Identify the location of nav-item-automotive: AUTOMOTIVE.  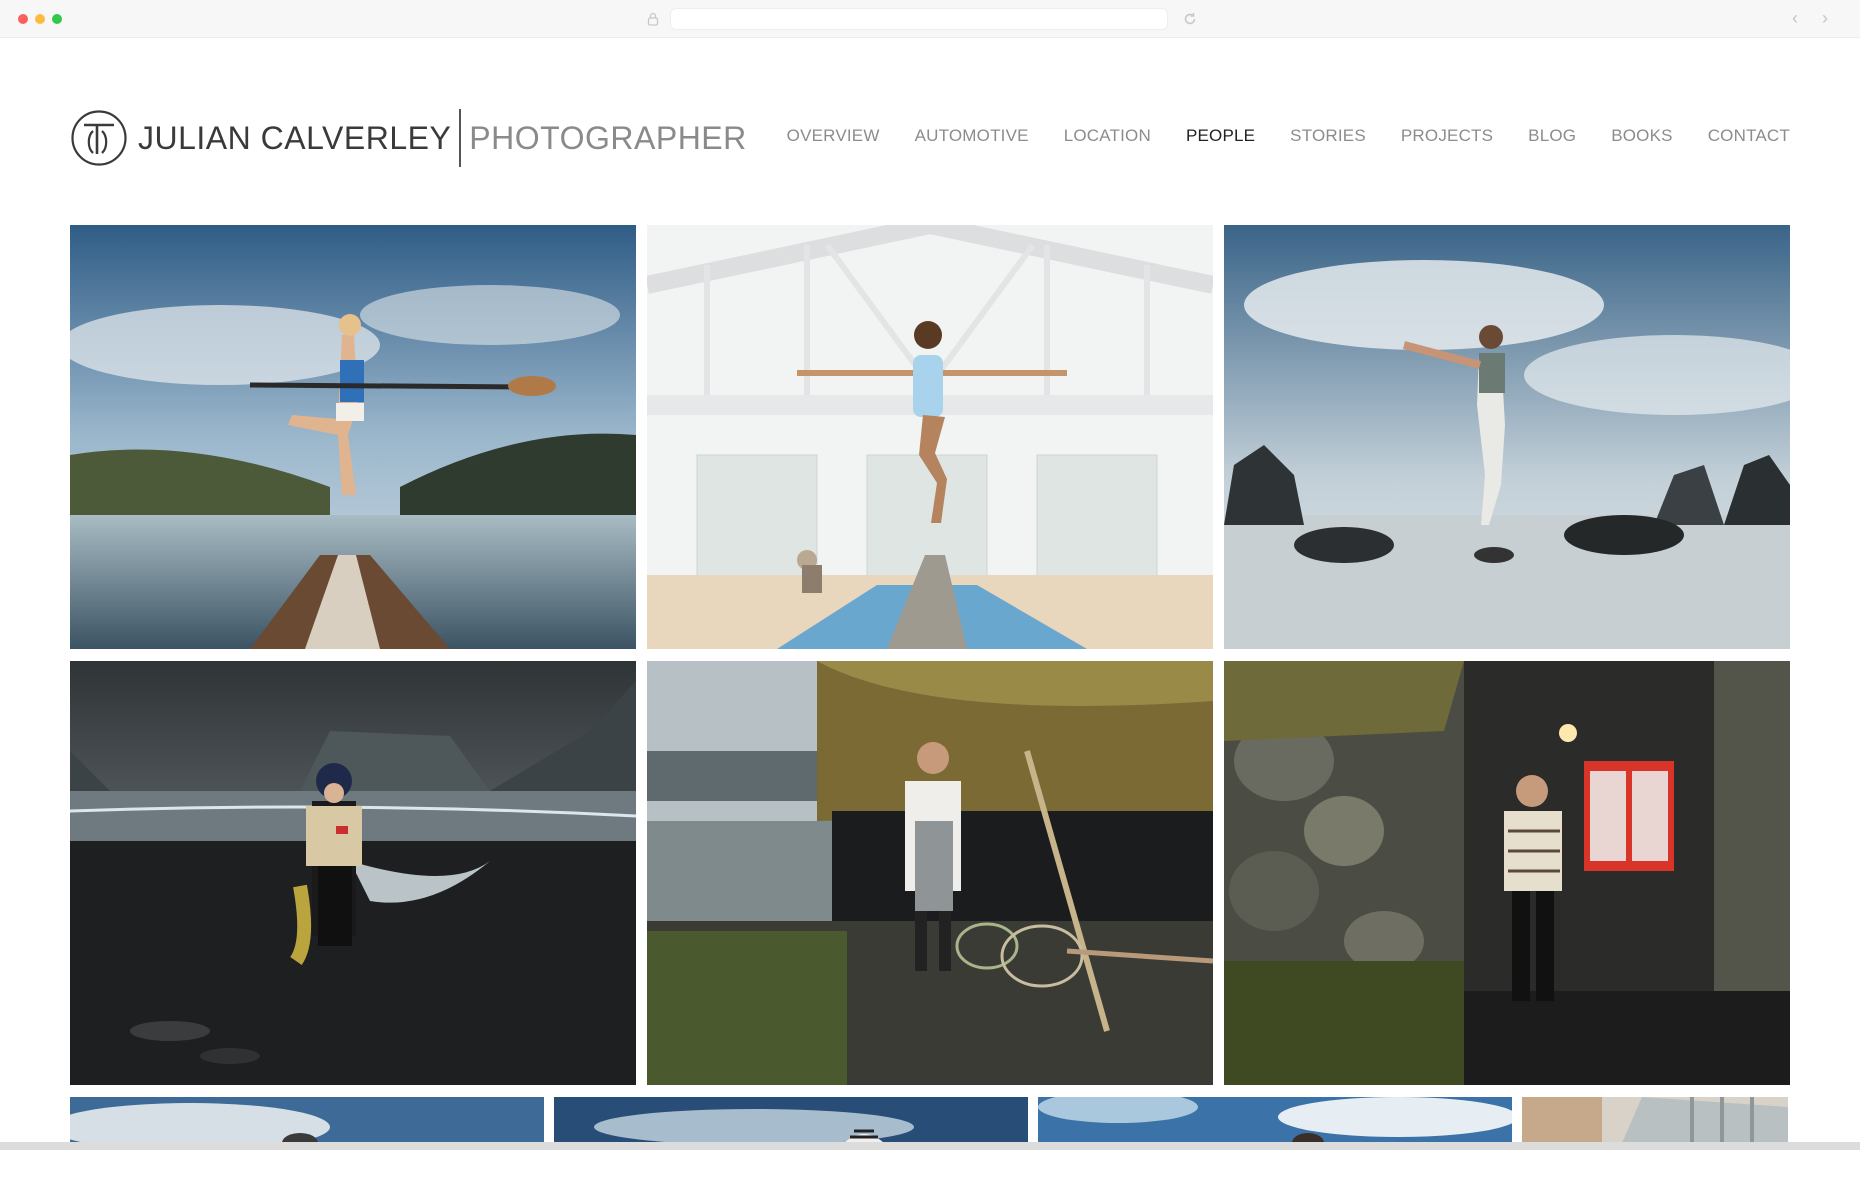
(972, 136).